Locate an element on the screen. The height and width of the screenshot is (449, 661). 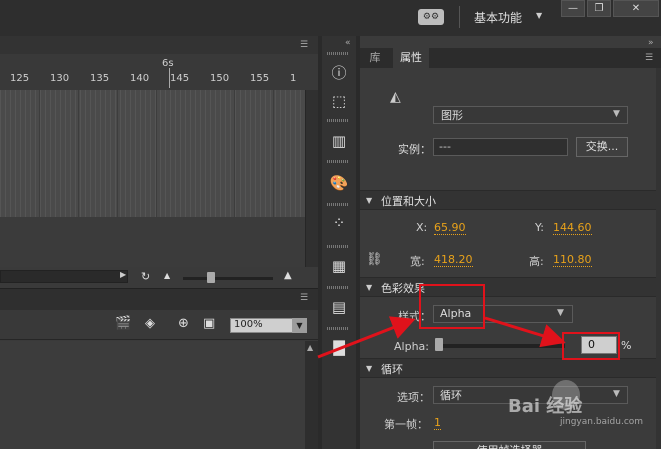
watermark-brand: Bai 经验 is located at coordinates (545, 406).